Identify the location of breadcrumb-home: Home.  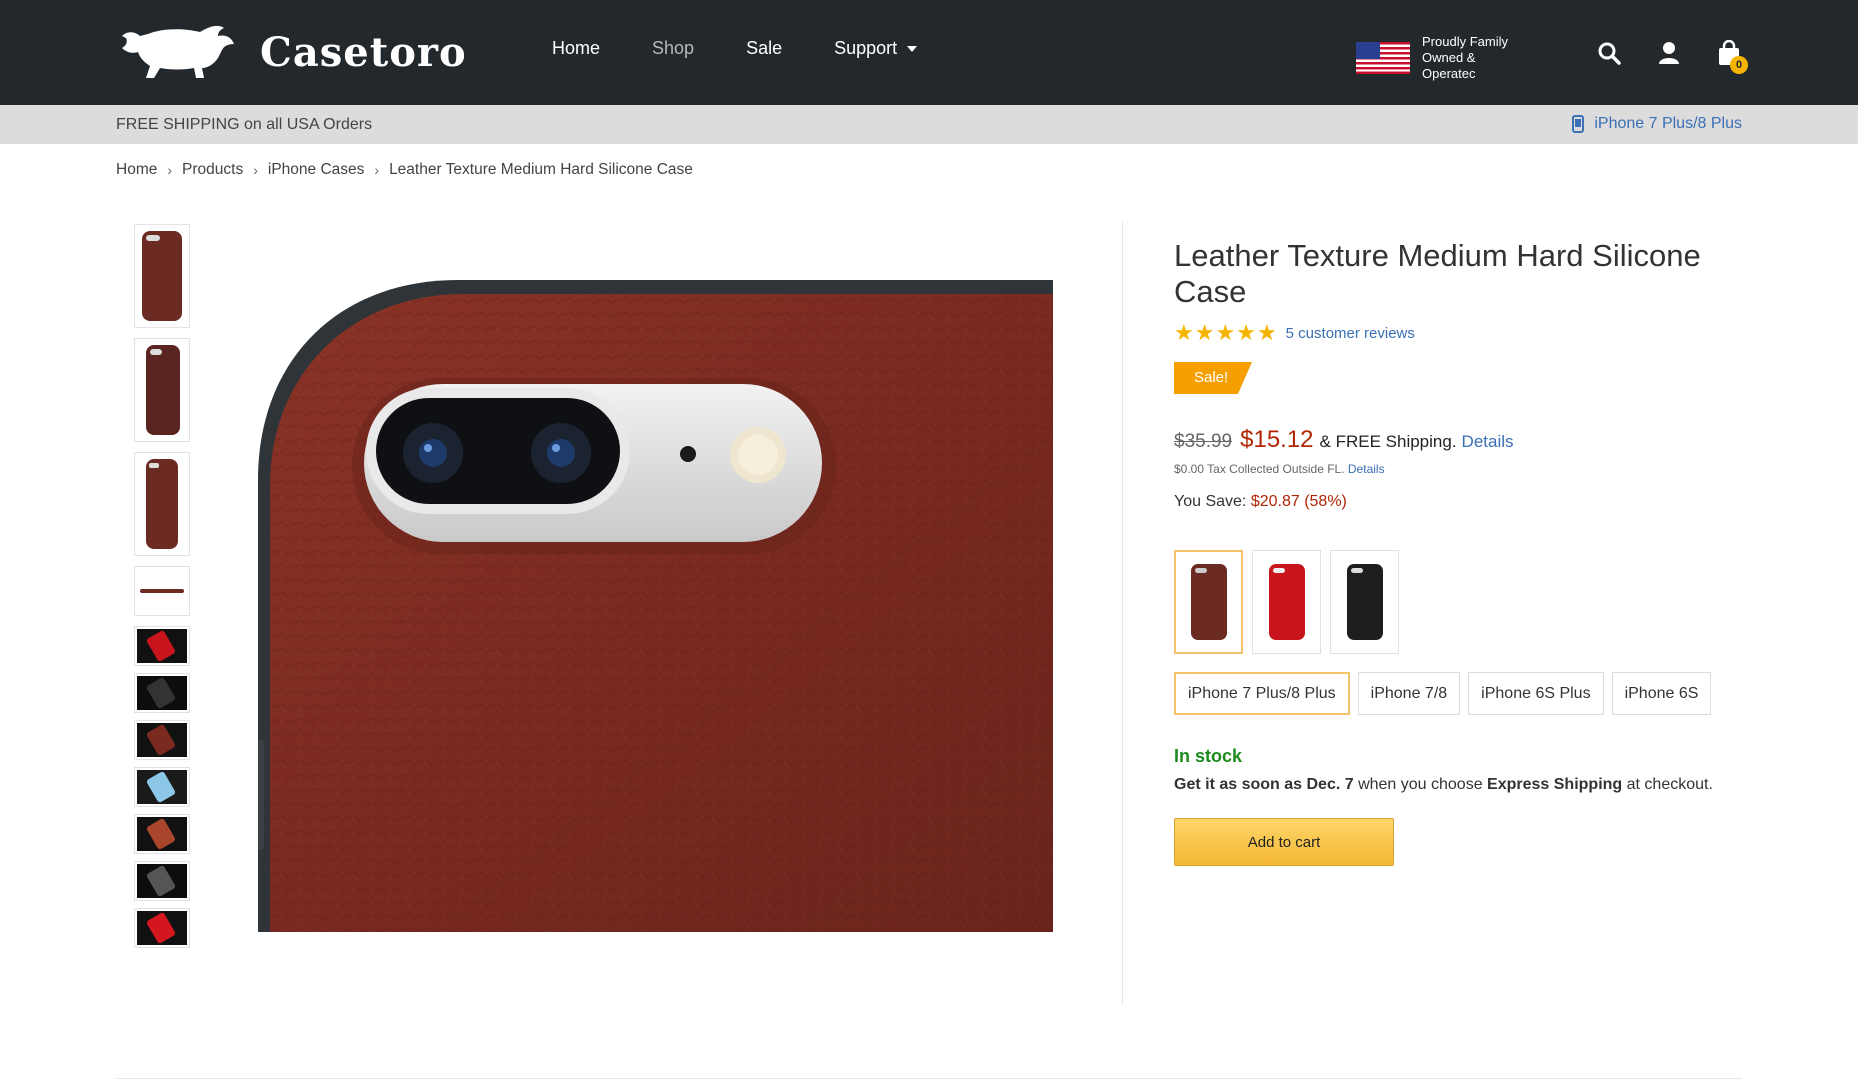
(136, 170).